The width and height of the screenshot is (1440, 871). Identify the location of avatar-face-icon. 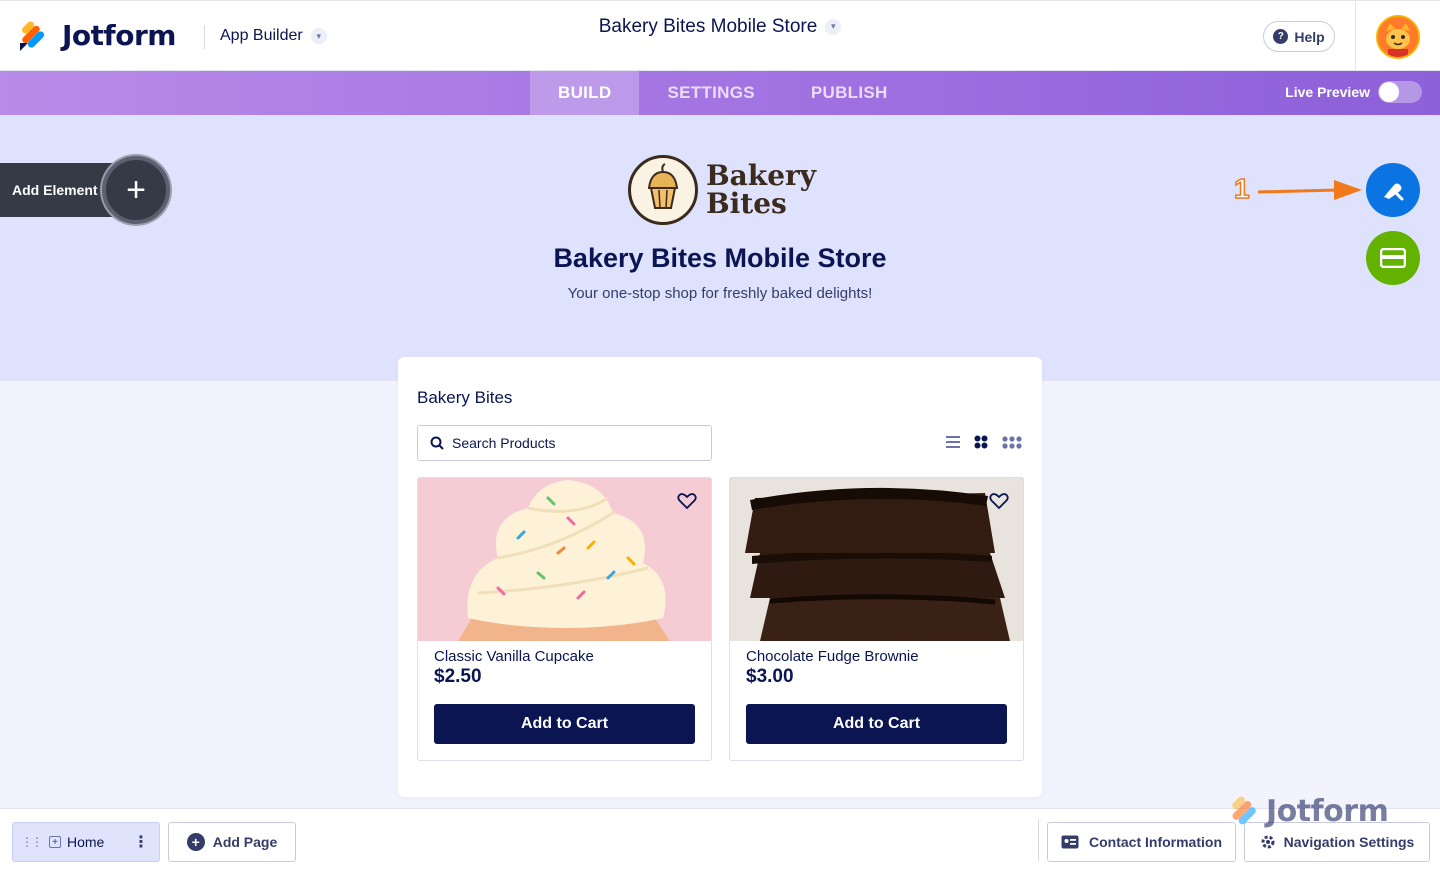
(1398, 37).